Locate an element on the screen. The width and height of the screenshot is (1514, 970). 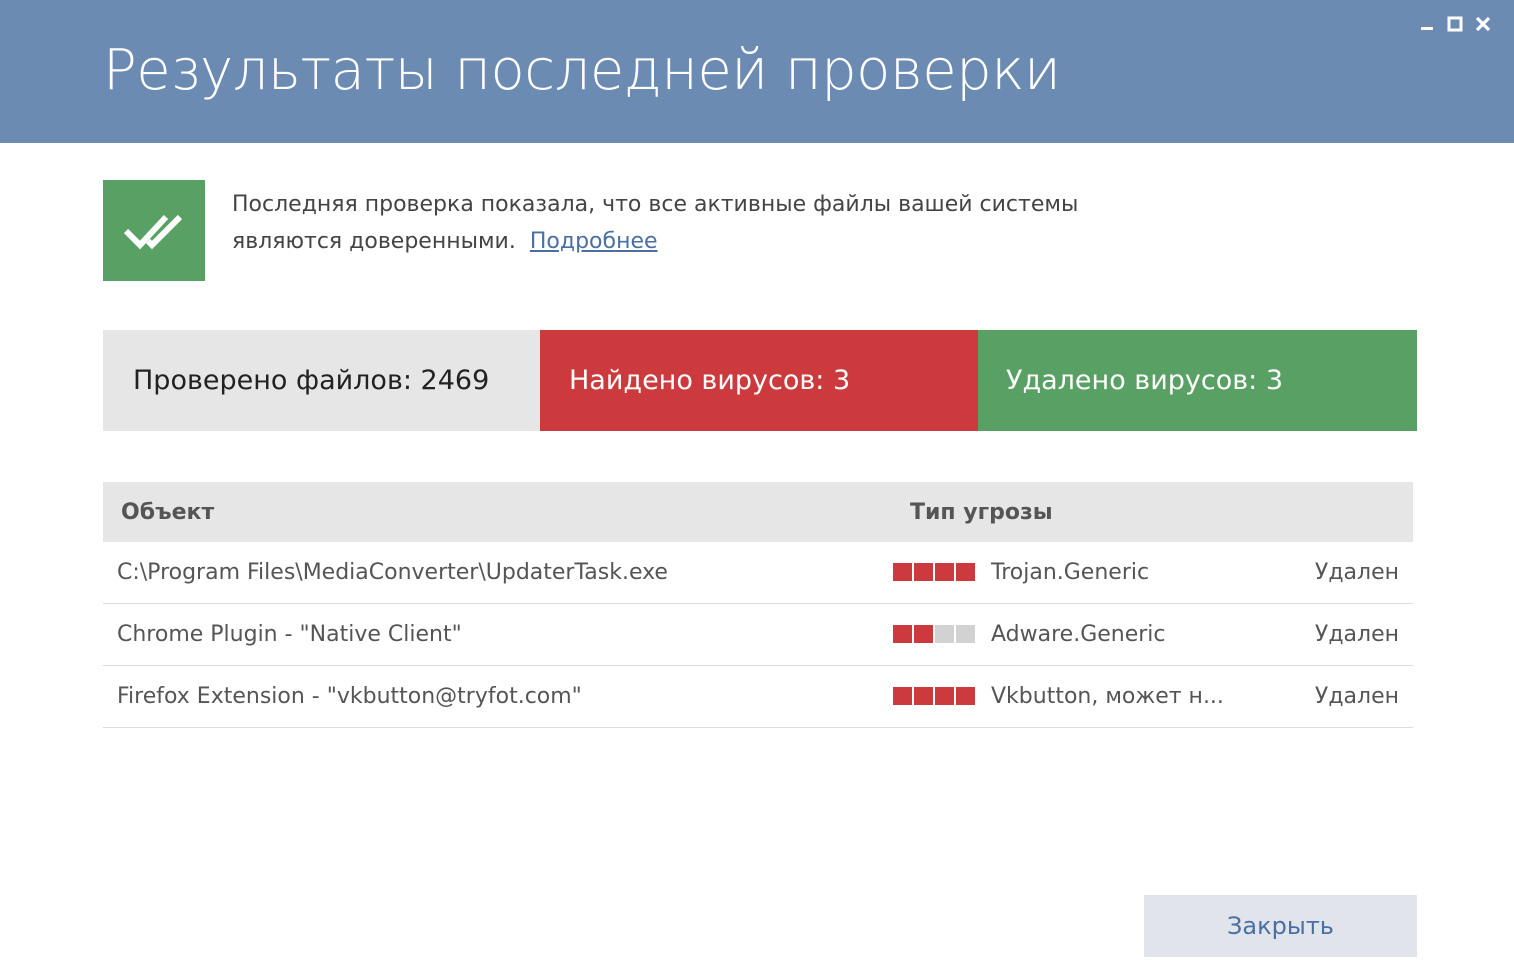
window-controls is located at coordinates (1455, 24).